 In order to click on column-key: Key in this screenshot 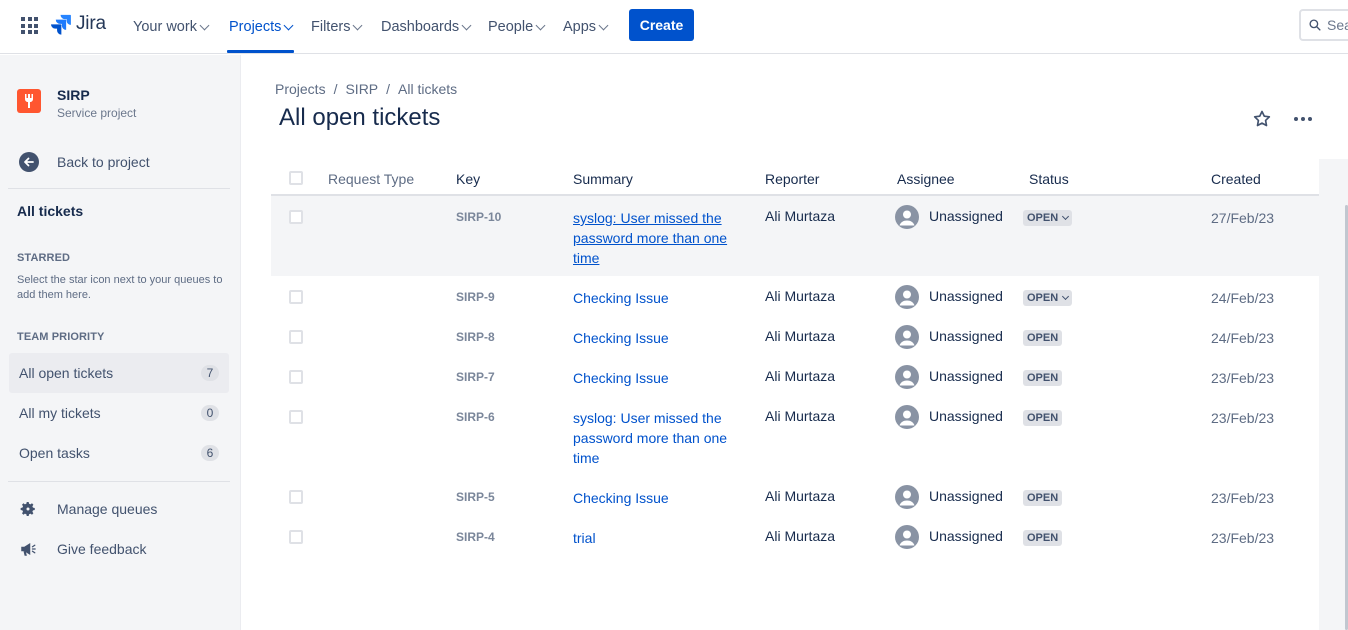, I will do `click(468, 179)`.